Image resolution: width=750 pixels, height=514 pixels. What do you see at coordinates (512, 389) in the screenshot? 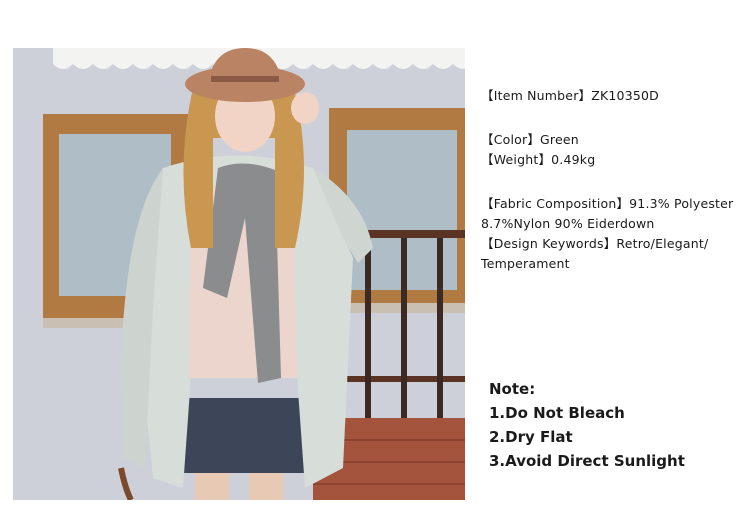
I see `note-title: Note:` at bounding box center [512, 389].